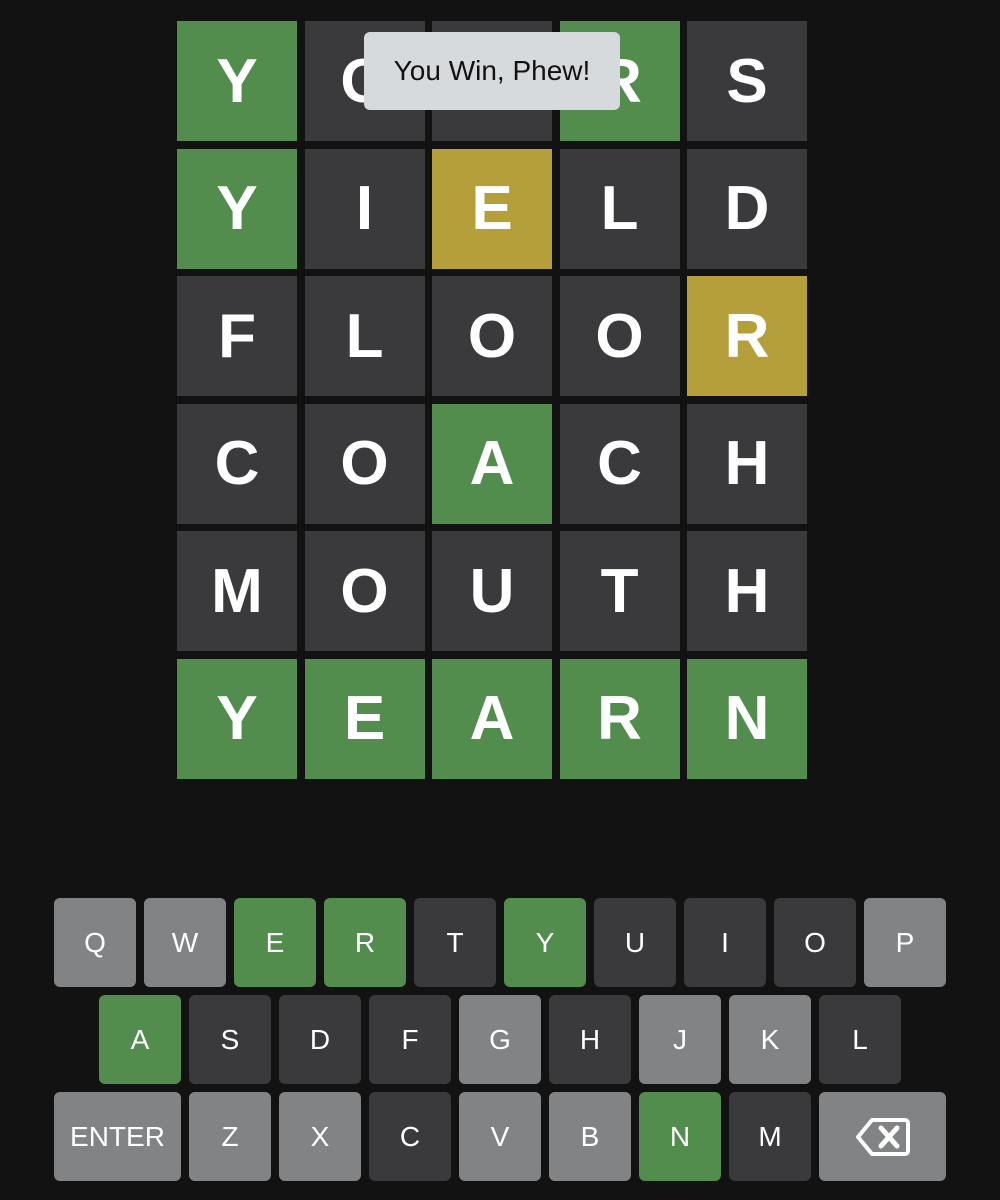 The height and width of the screenshot is (1200, 1000). Describe the element at coordinates (747, 81) in the screenshot. I see `board-tile: S` at that location.